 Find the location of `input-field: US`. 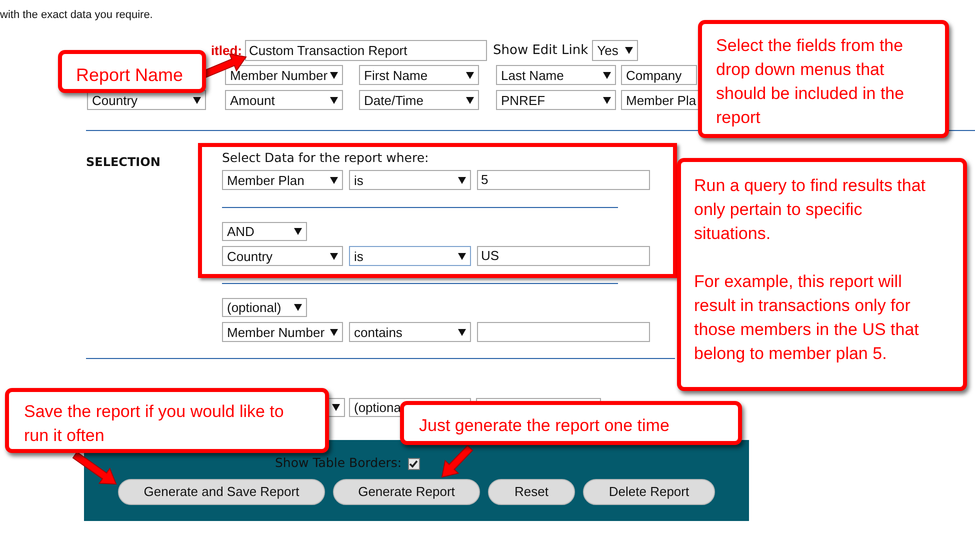

input-field: US is located at coordinates (563, 256).